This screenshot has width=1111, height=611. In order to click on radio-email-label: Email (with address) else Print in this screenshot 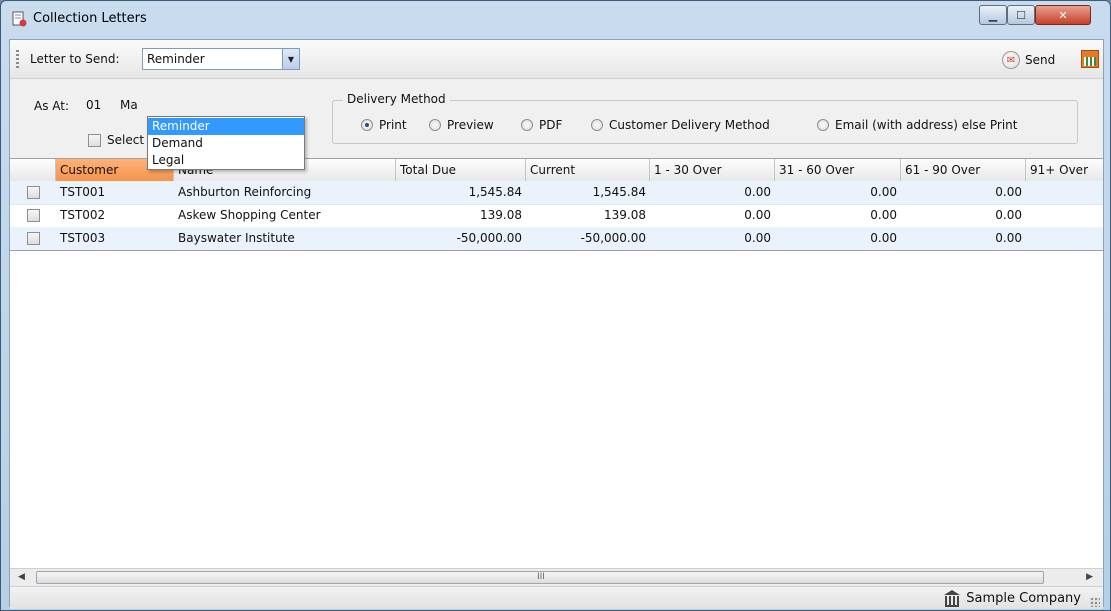, I will do `click(926, 125)`.